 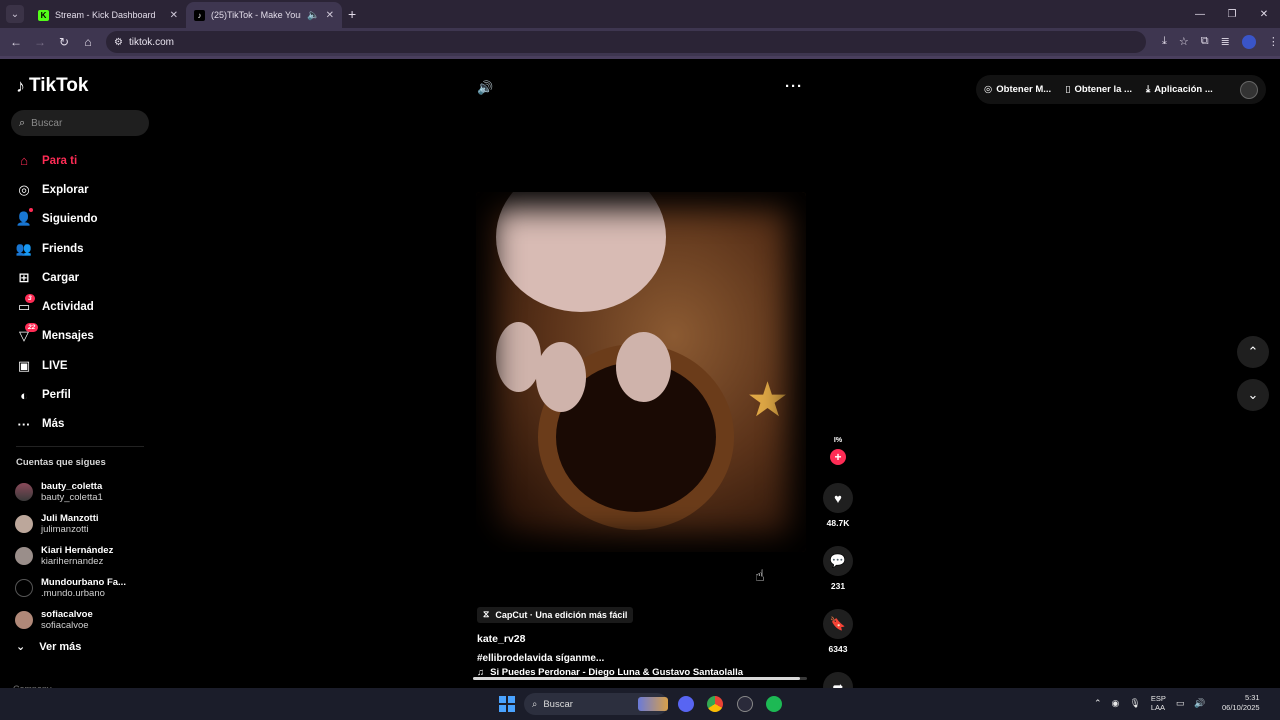 I want to click on chrome-icon, so click(x=715, y=704).